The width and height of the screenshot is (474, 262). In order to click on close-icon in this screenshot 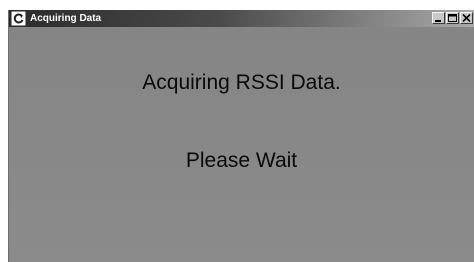, I will do `click(466, 18)`.